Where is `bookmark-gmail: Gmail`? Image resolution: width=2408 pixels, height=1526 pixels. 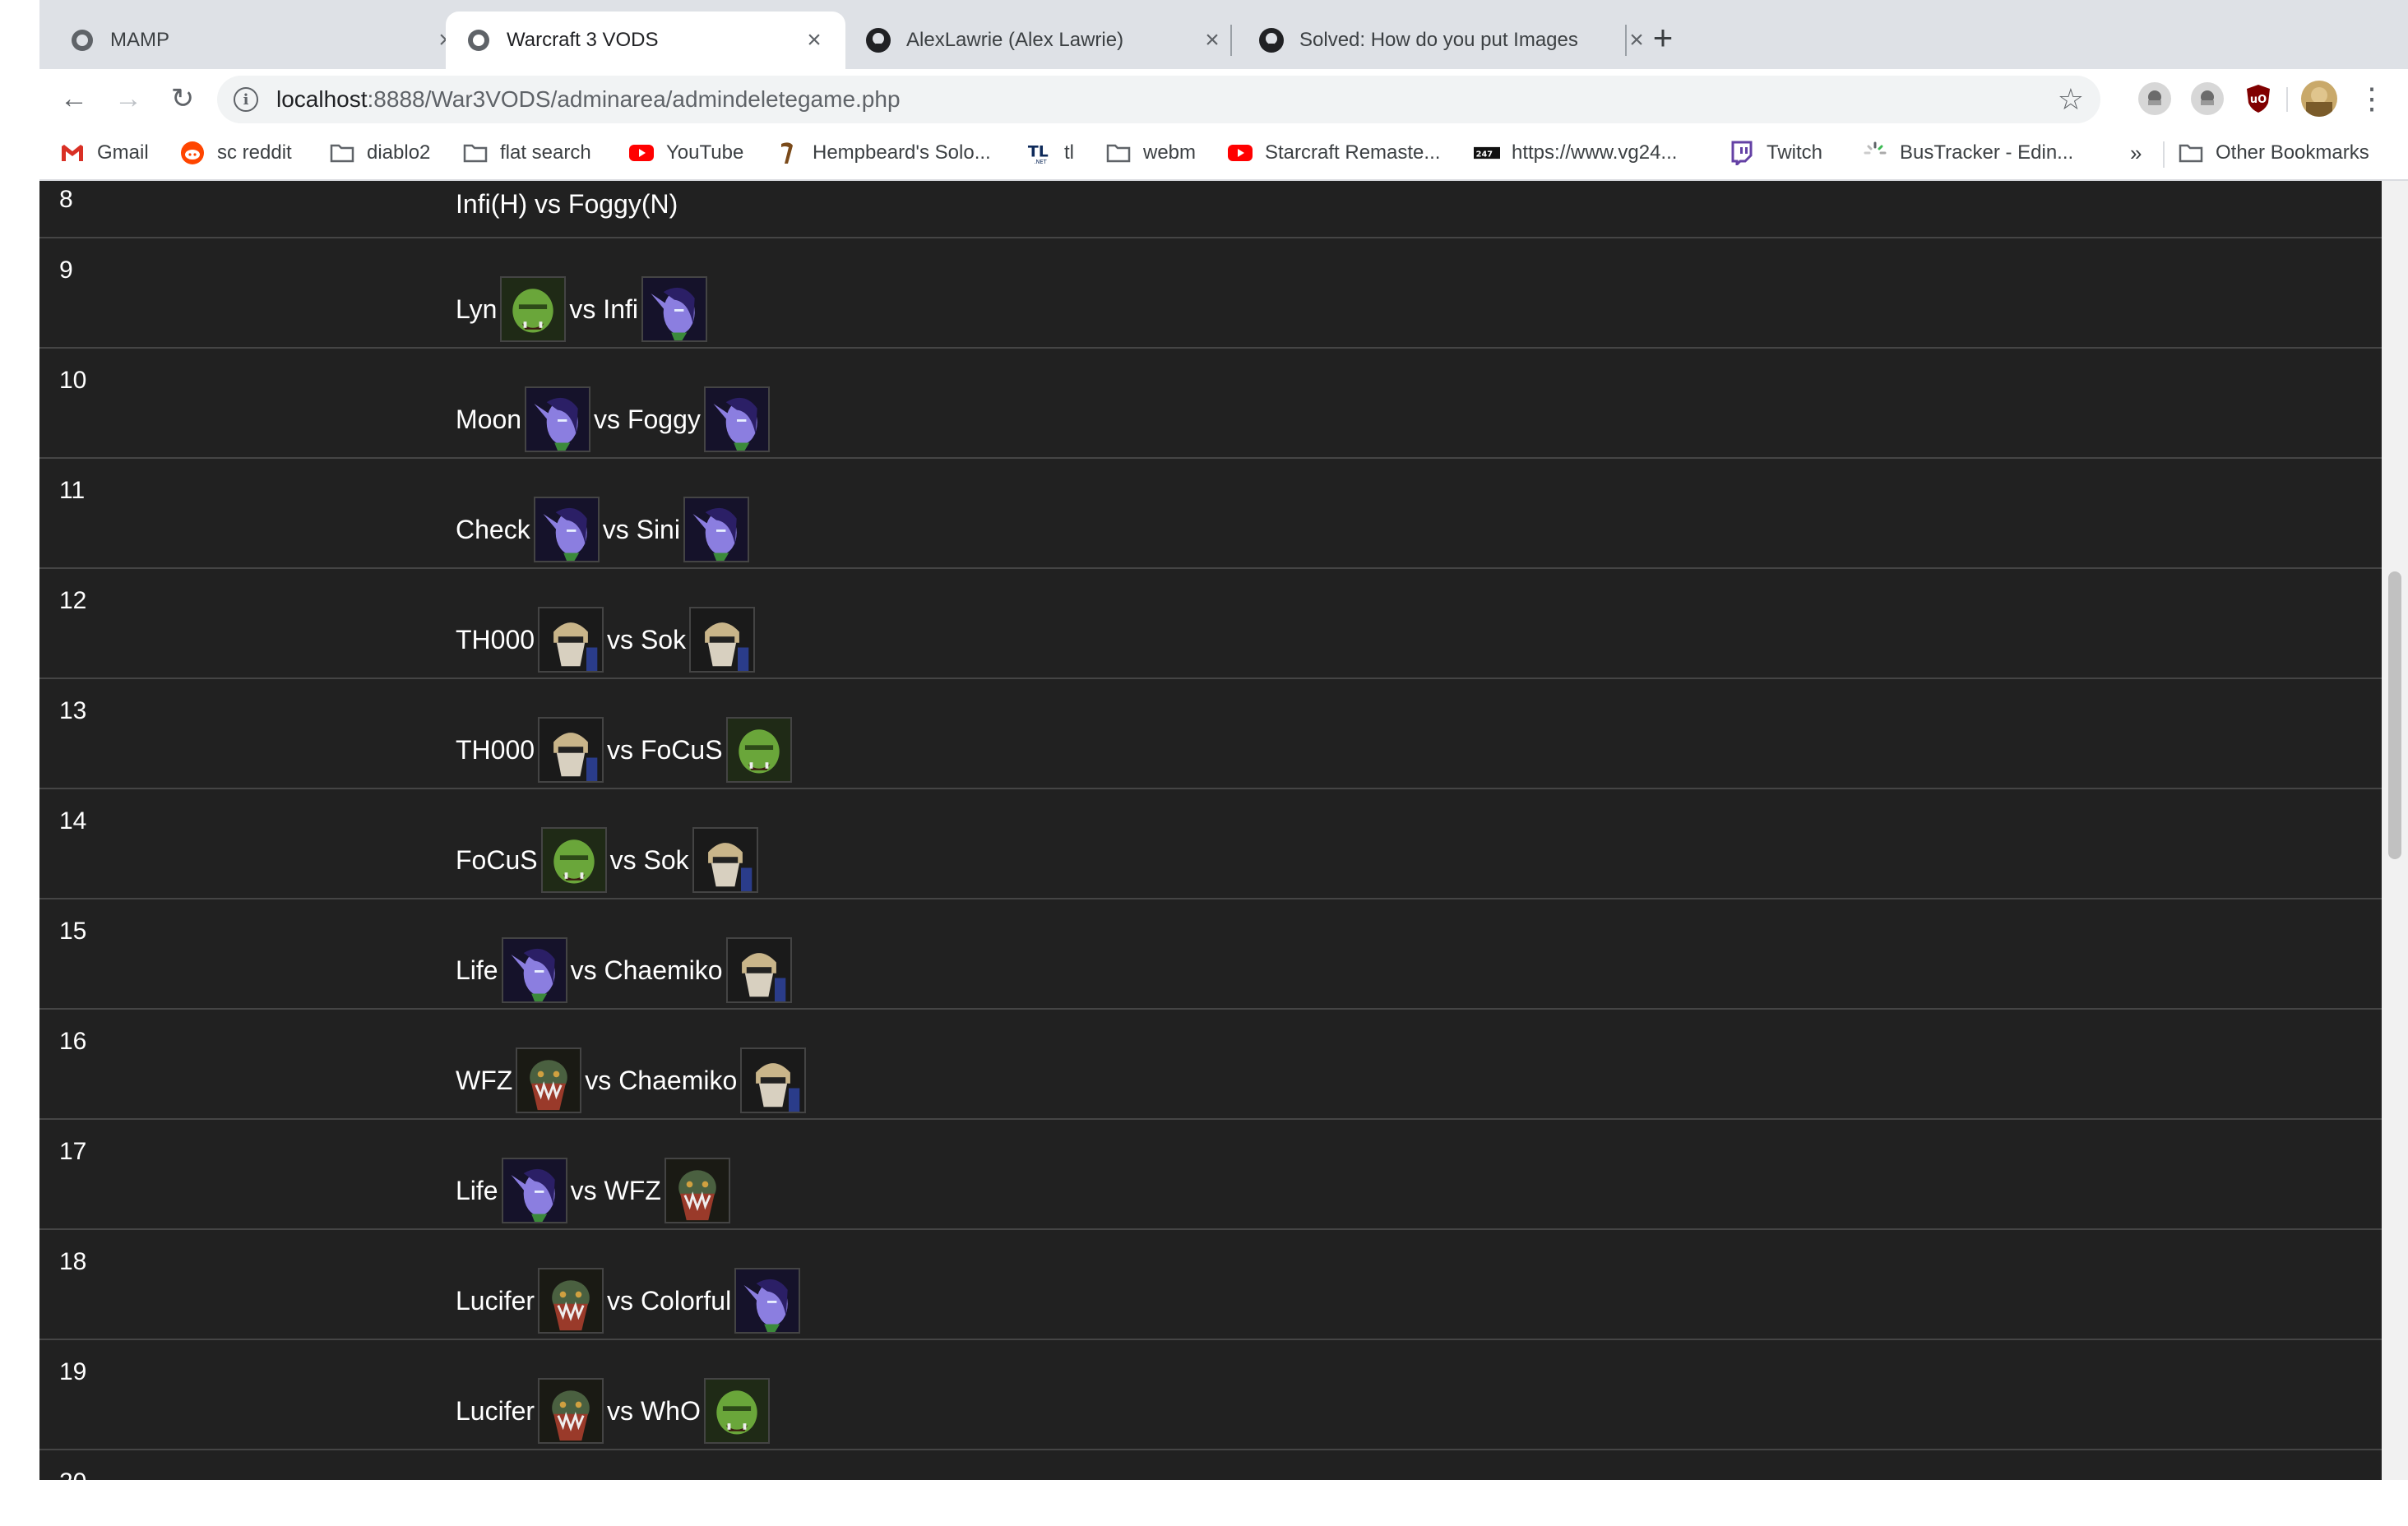 bookmark-gmail: Gmail is located at coordinates (104, 152).